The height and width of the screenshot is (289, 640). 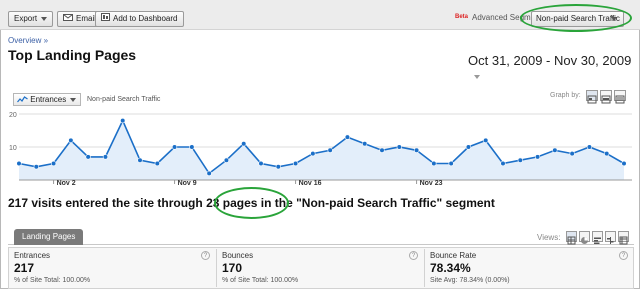 I want to click on graph-by-month-button, so click(x=620, y=97).